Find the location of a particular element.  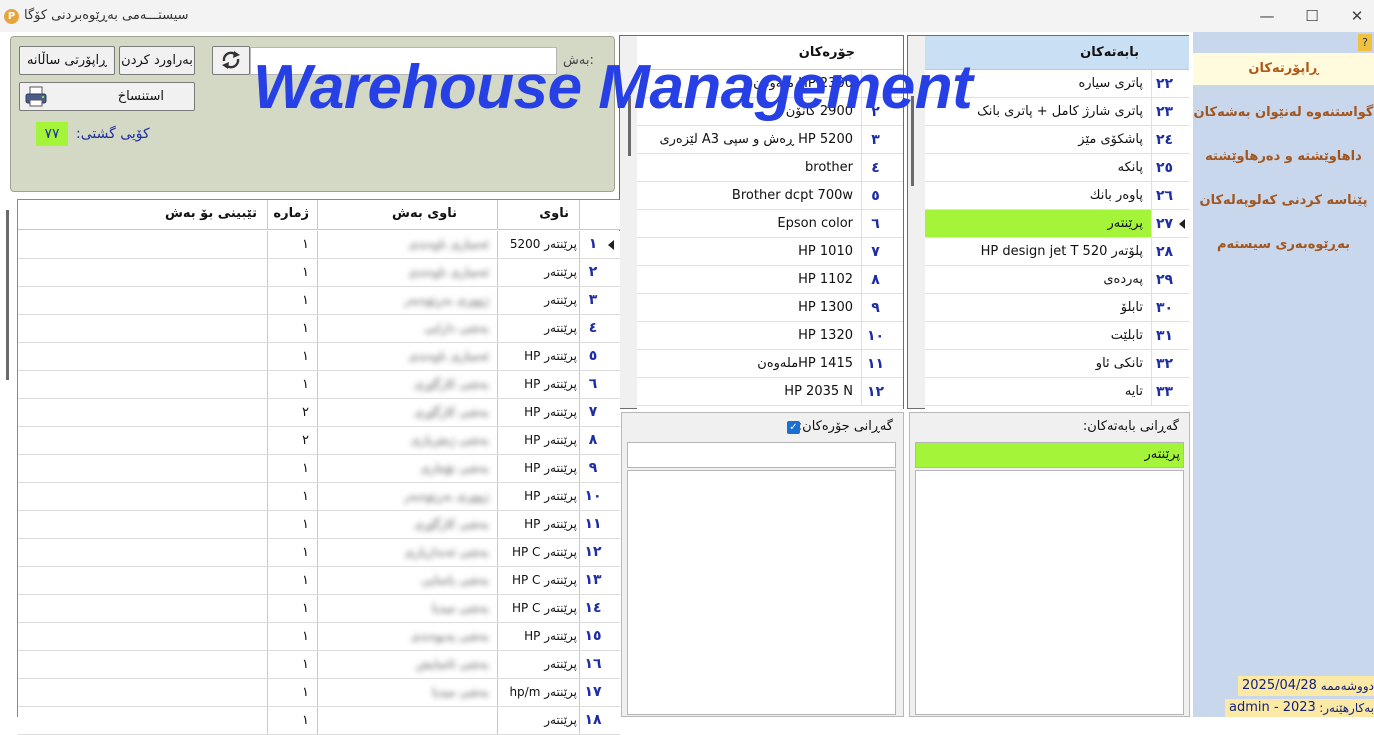

section-cell: بەشی میدیا is located at coordinates (408, 608).